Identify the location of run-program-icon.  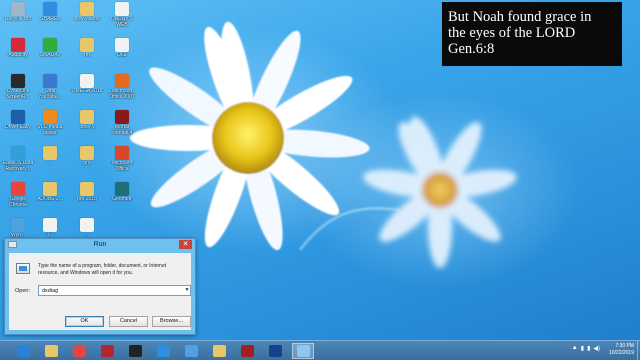
(23, 268).